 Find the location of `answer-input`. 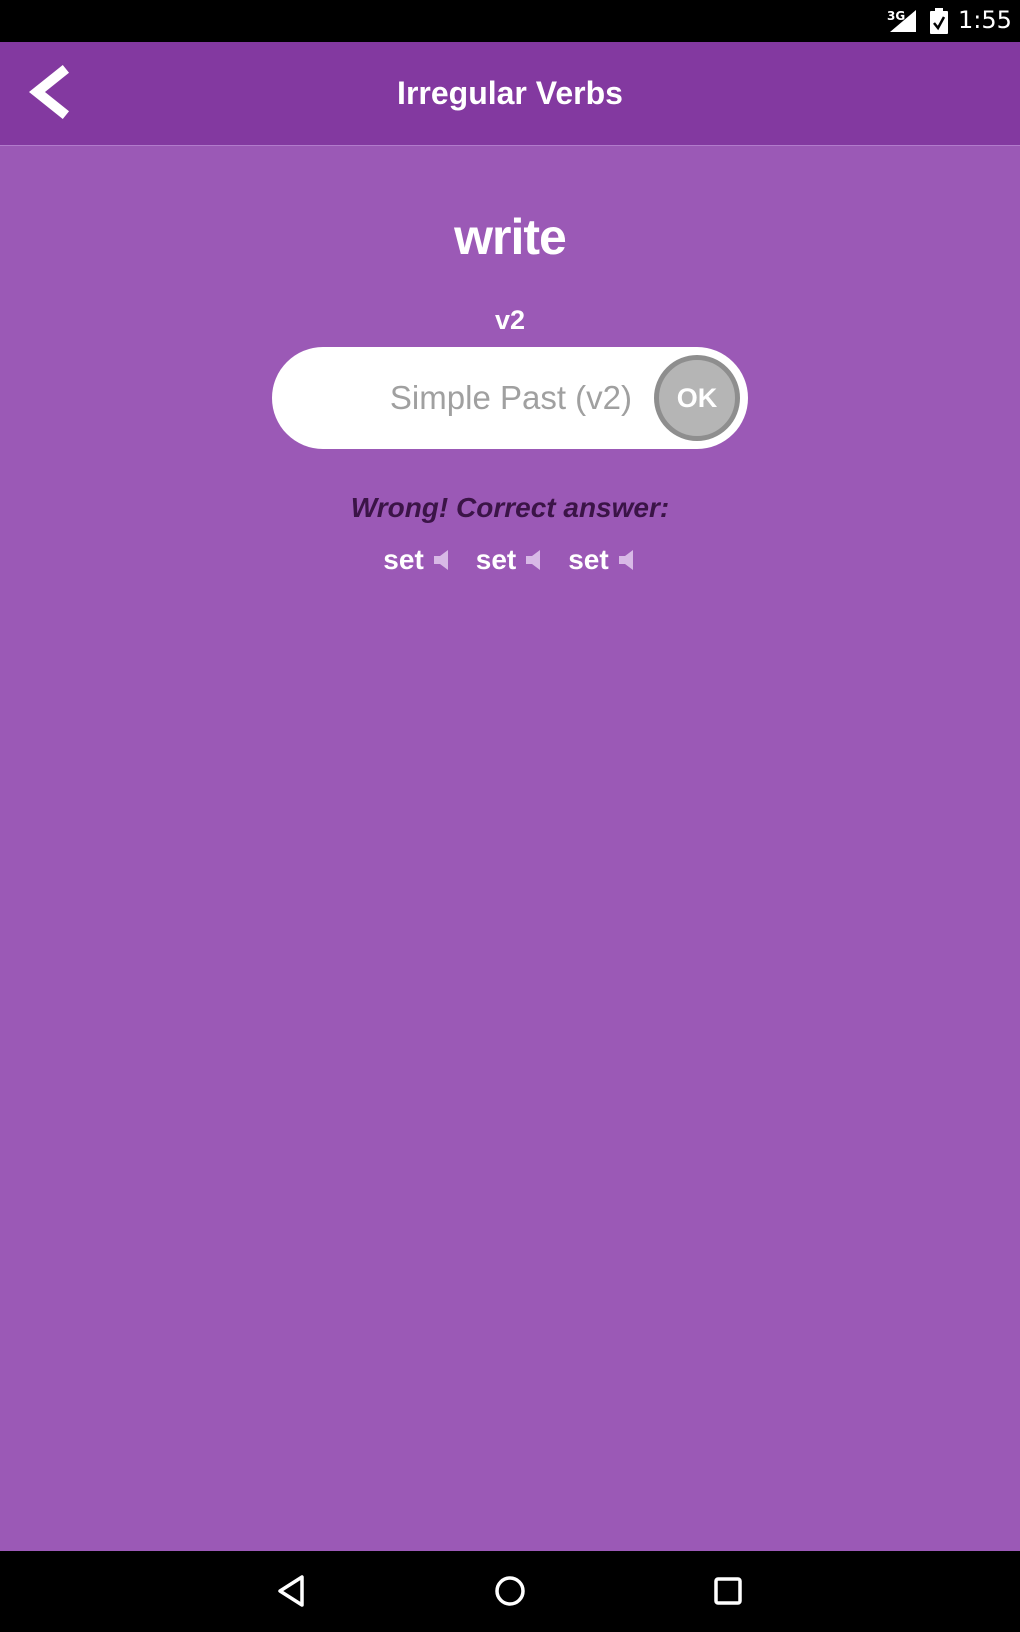

answer-input is located at coordinates (467, 398).